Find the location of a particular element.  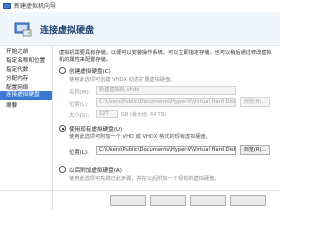

nav-item-virtual-disk: 连接虚拟硬盘 is located at coordinates (26, 95).